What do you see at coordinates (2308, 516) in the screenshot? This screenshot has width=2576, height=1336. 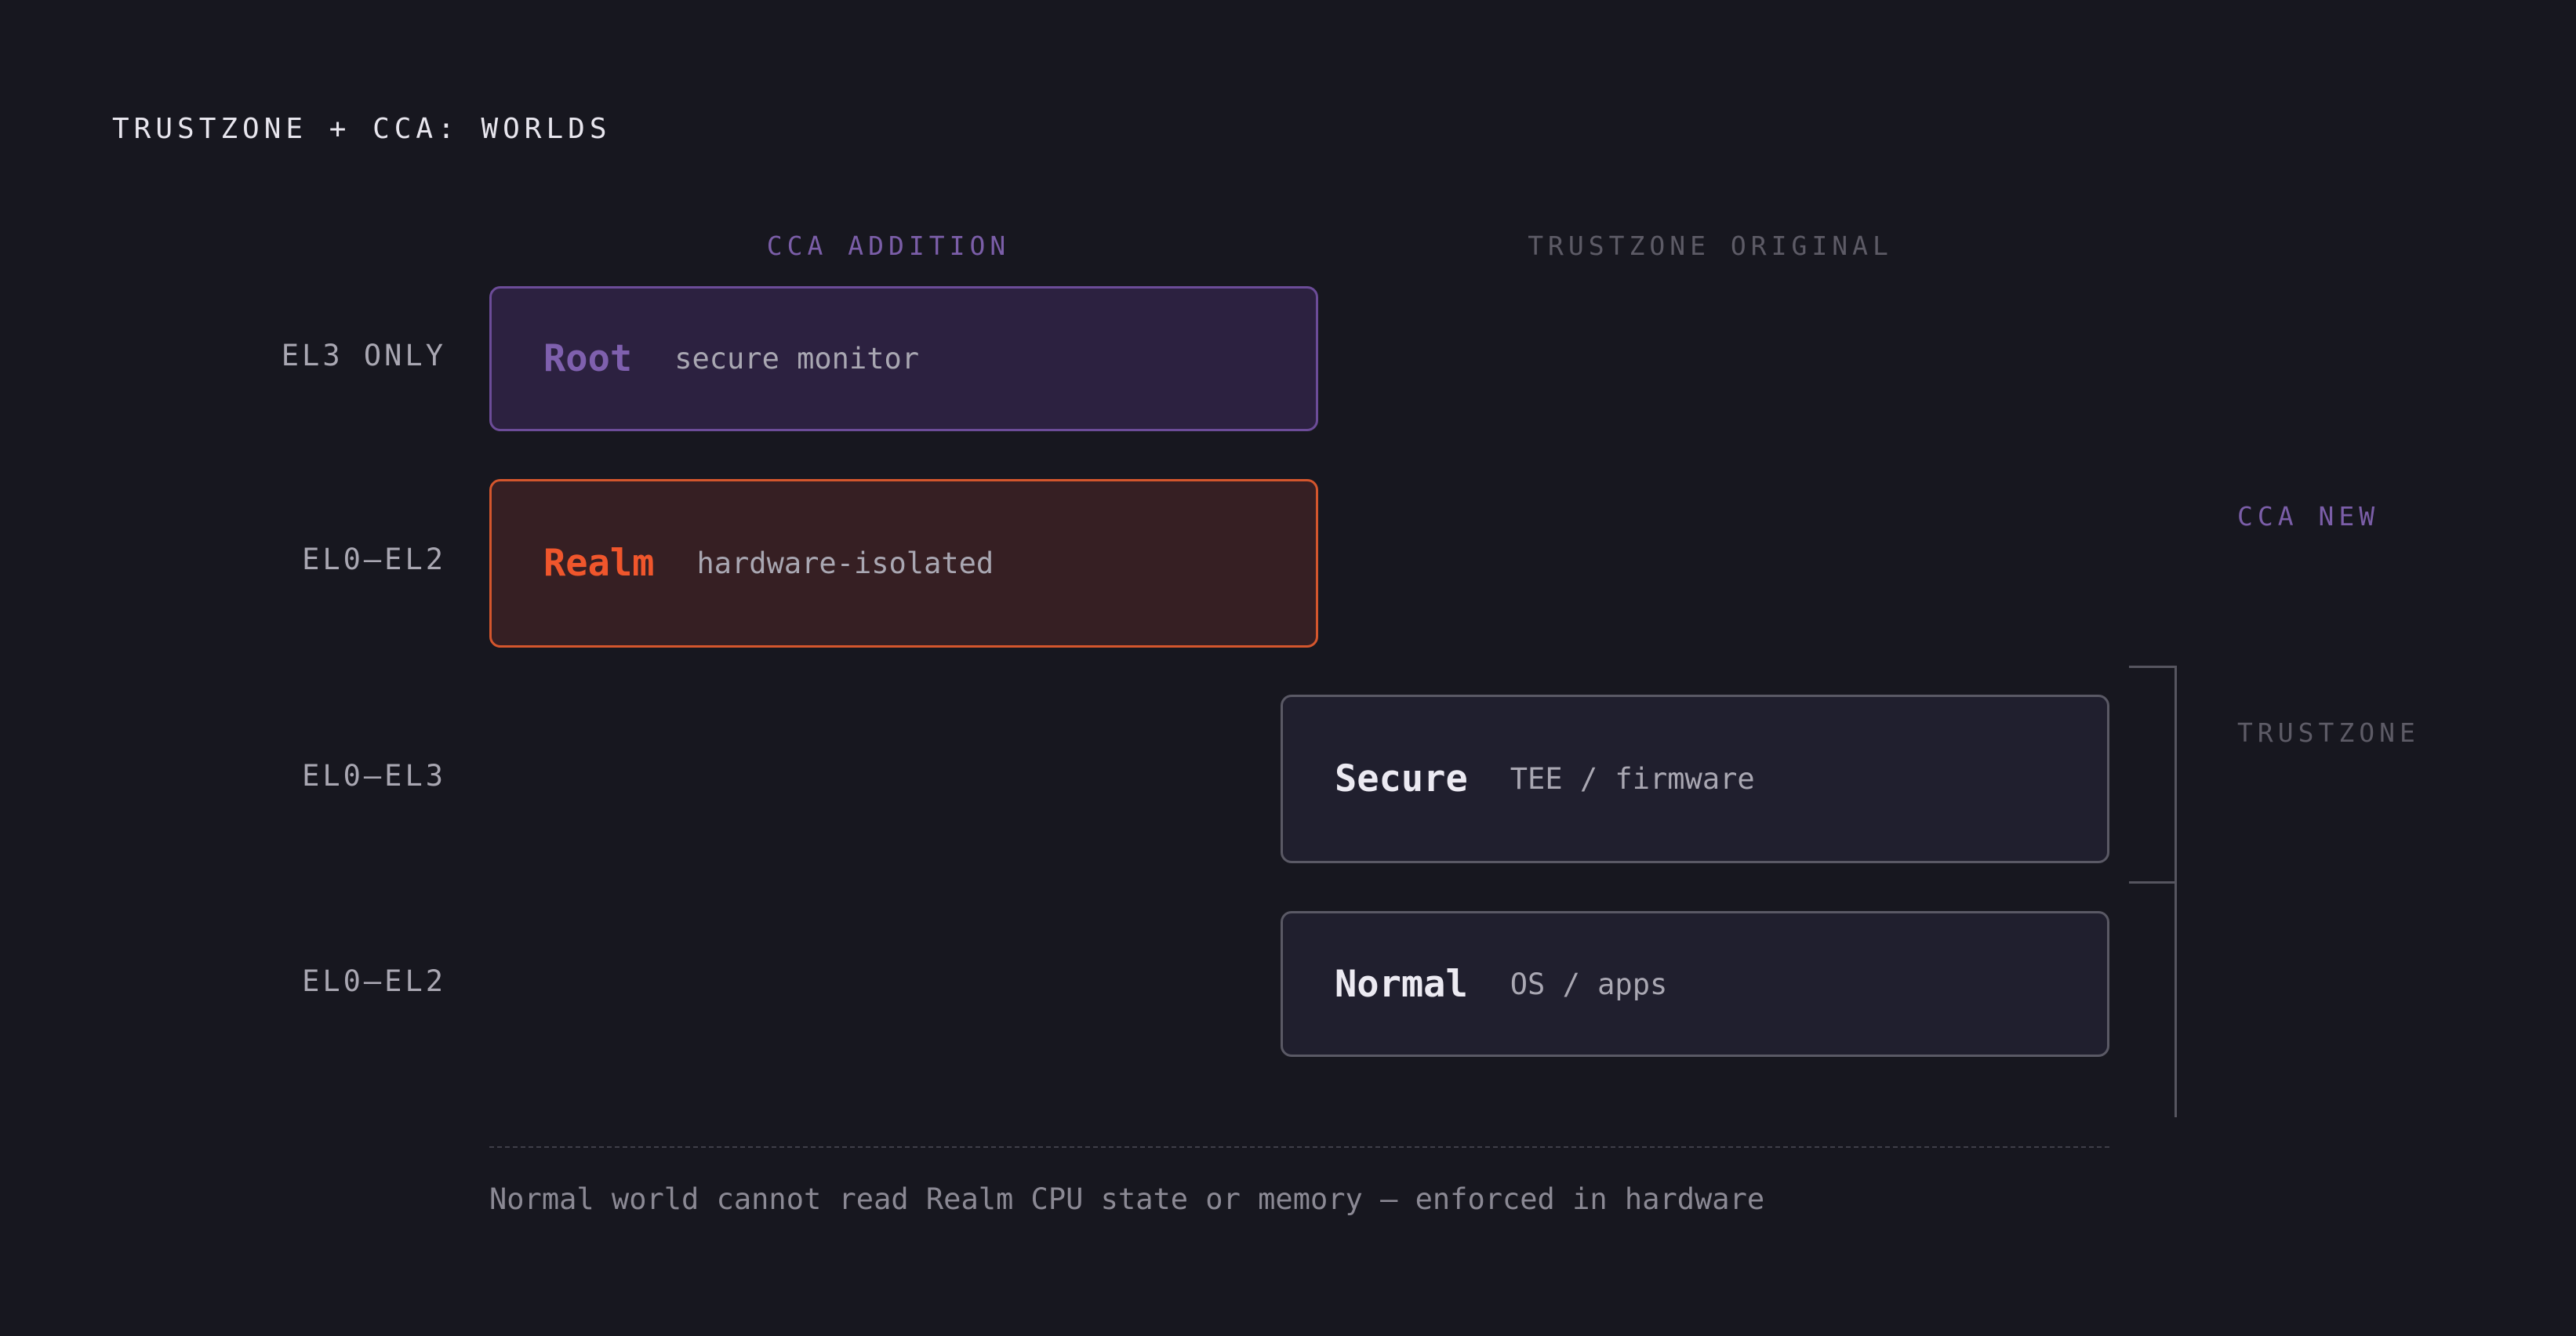 I see `side-label-cca-new: CCA NEW` at bounding box center [2308, 516].